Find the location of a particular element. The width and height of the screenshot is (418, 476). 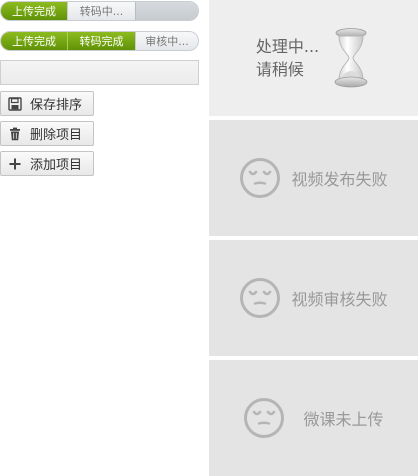

save-order-button: 保存排序 is located at coordinates (47, 103).